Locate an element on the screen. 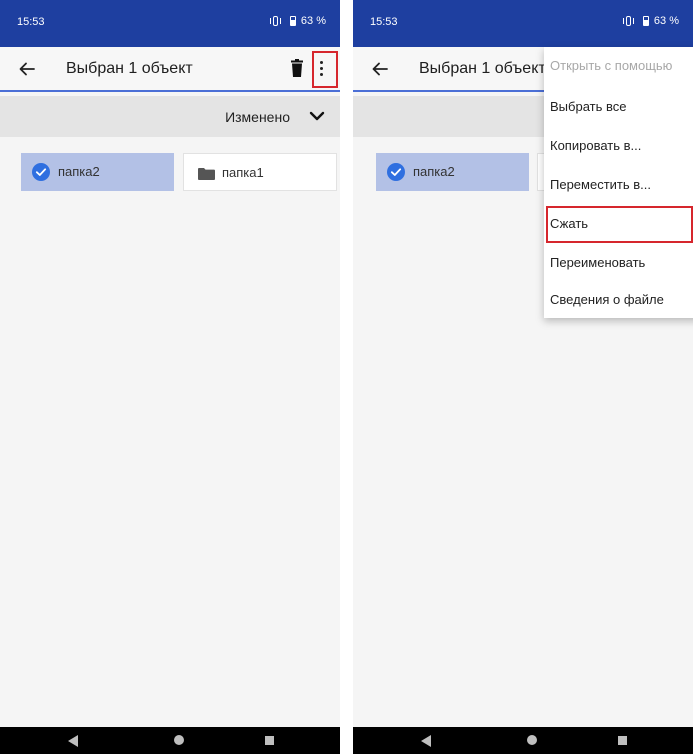 This screenshot has height=754, width=693. app-bar: Выбран 1 объект is located at coordinates (170, 69).